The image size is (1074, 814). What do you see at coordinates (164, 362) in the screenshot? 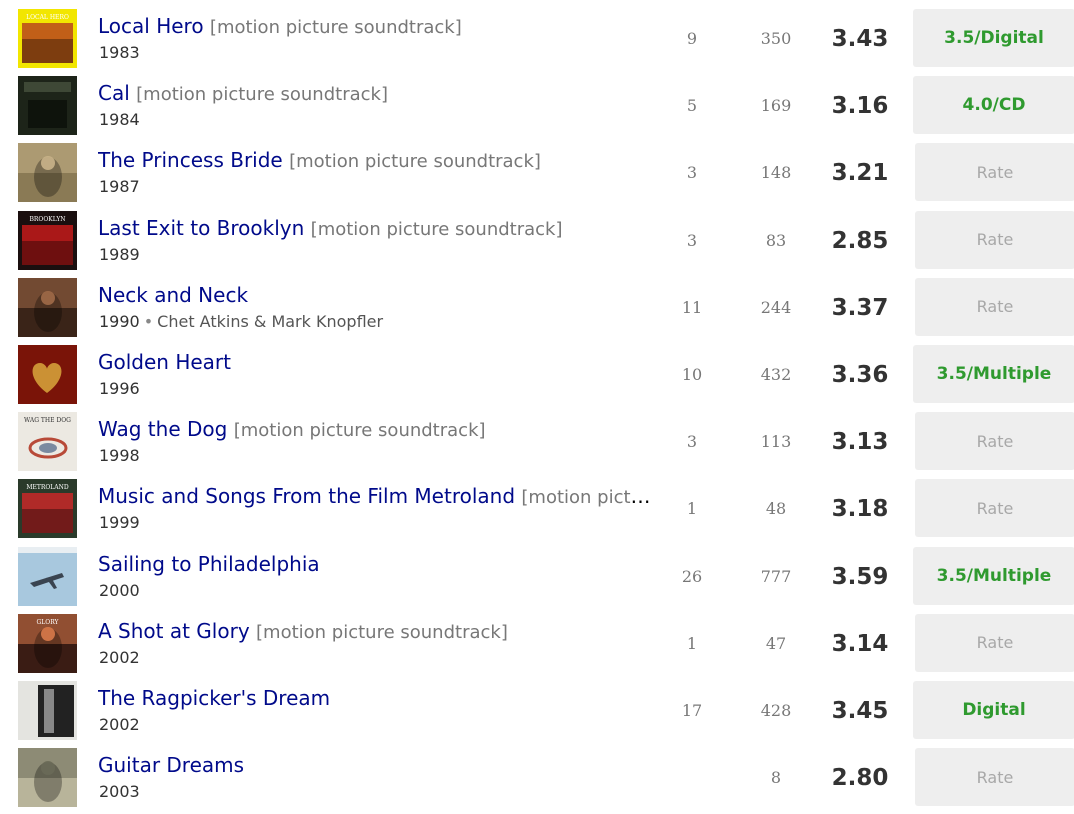
I see `release-title: Golden Heart` at bounding box center [164, 362].